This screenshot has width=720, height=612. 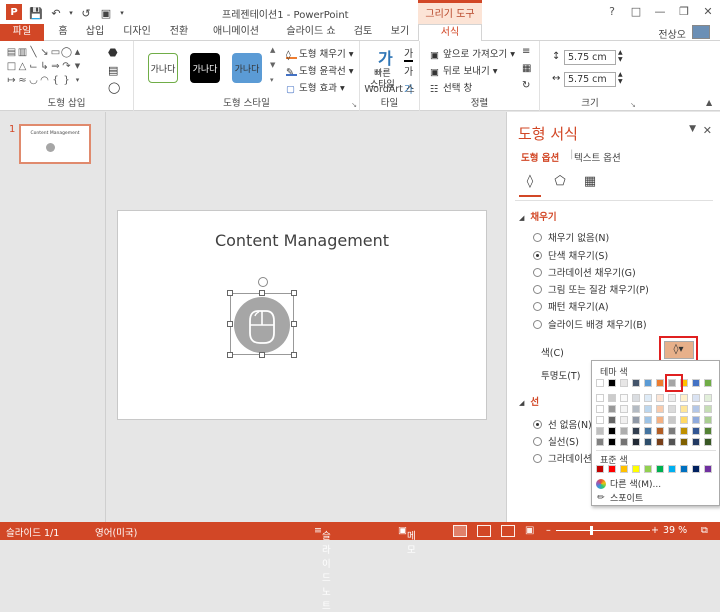 What do you see at coordinates (708, 11) in the screenshot?
I see `close-icon: ✕` at bounding box center [708, 11].